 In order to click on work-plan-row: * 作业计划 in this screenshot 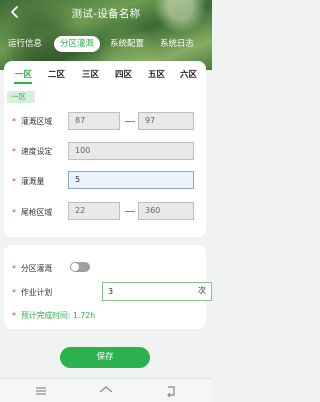, I will do `click(32, 292)`.